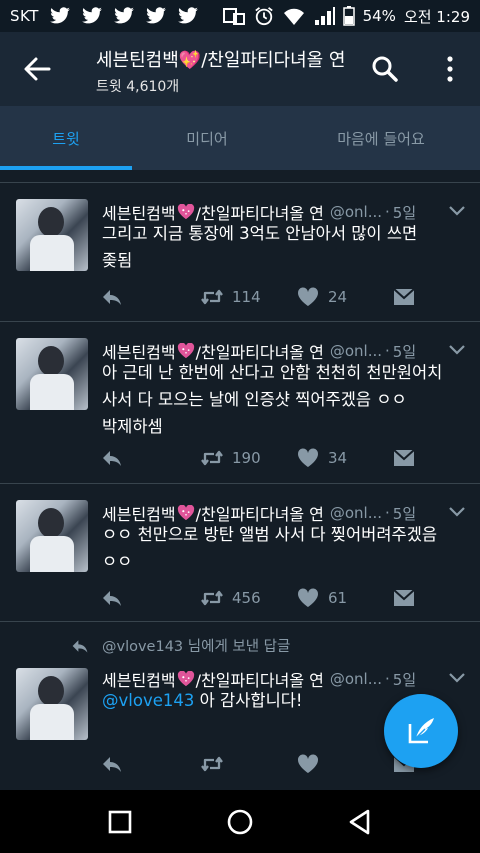  I want to click on square-icon, so click(120, 821).